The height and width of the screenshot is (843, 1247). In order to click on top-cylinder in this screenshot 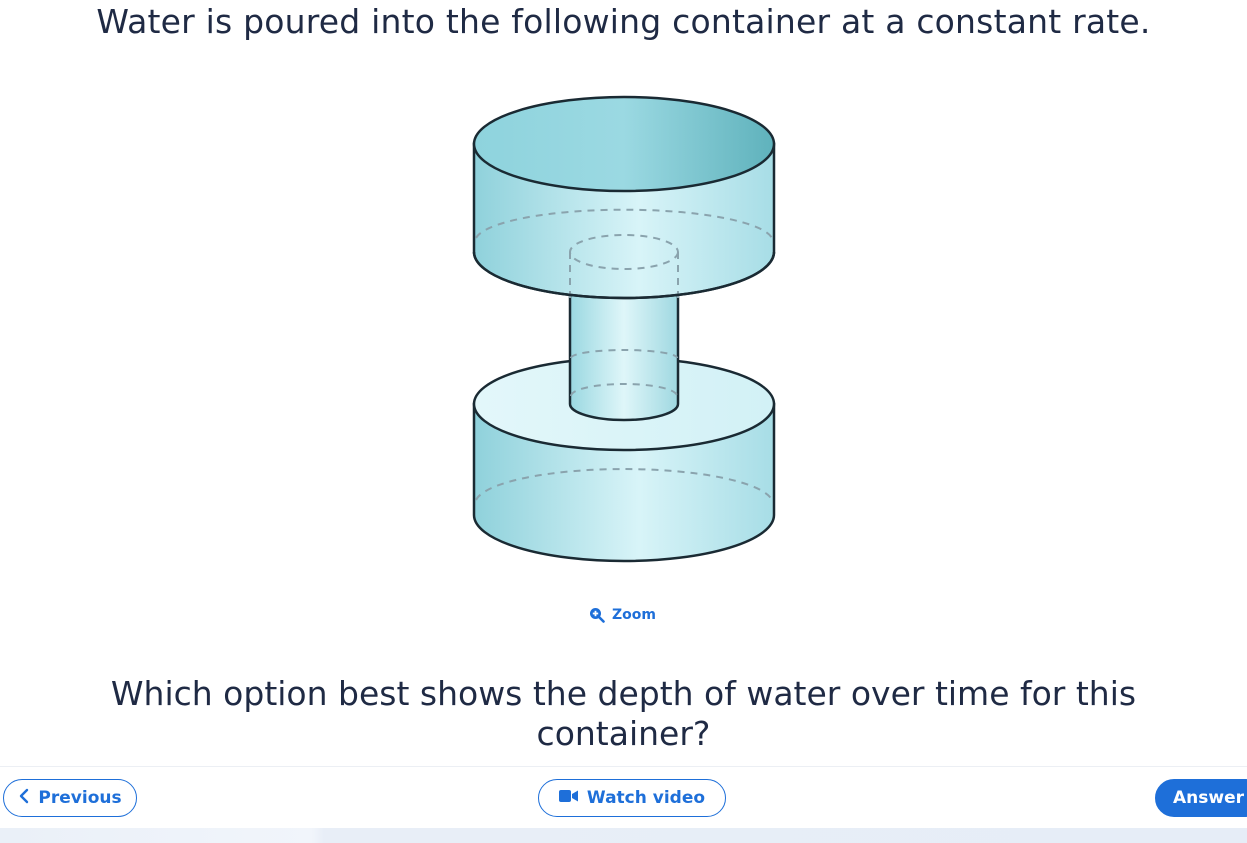, I will do `click(624, 197)`.